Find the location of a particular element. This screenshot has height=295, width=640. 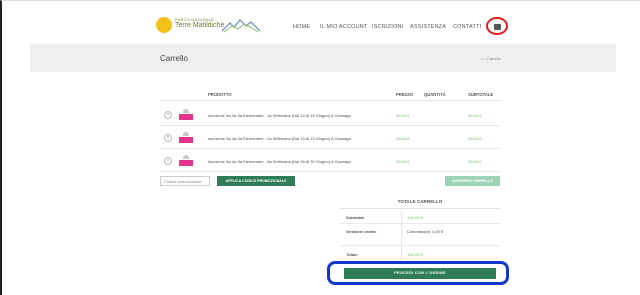

page-title: Carrello is located at coordinates (174, 58).